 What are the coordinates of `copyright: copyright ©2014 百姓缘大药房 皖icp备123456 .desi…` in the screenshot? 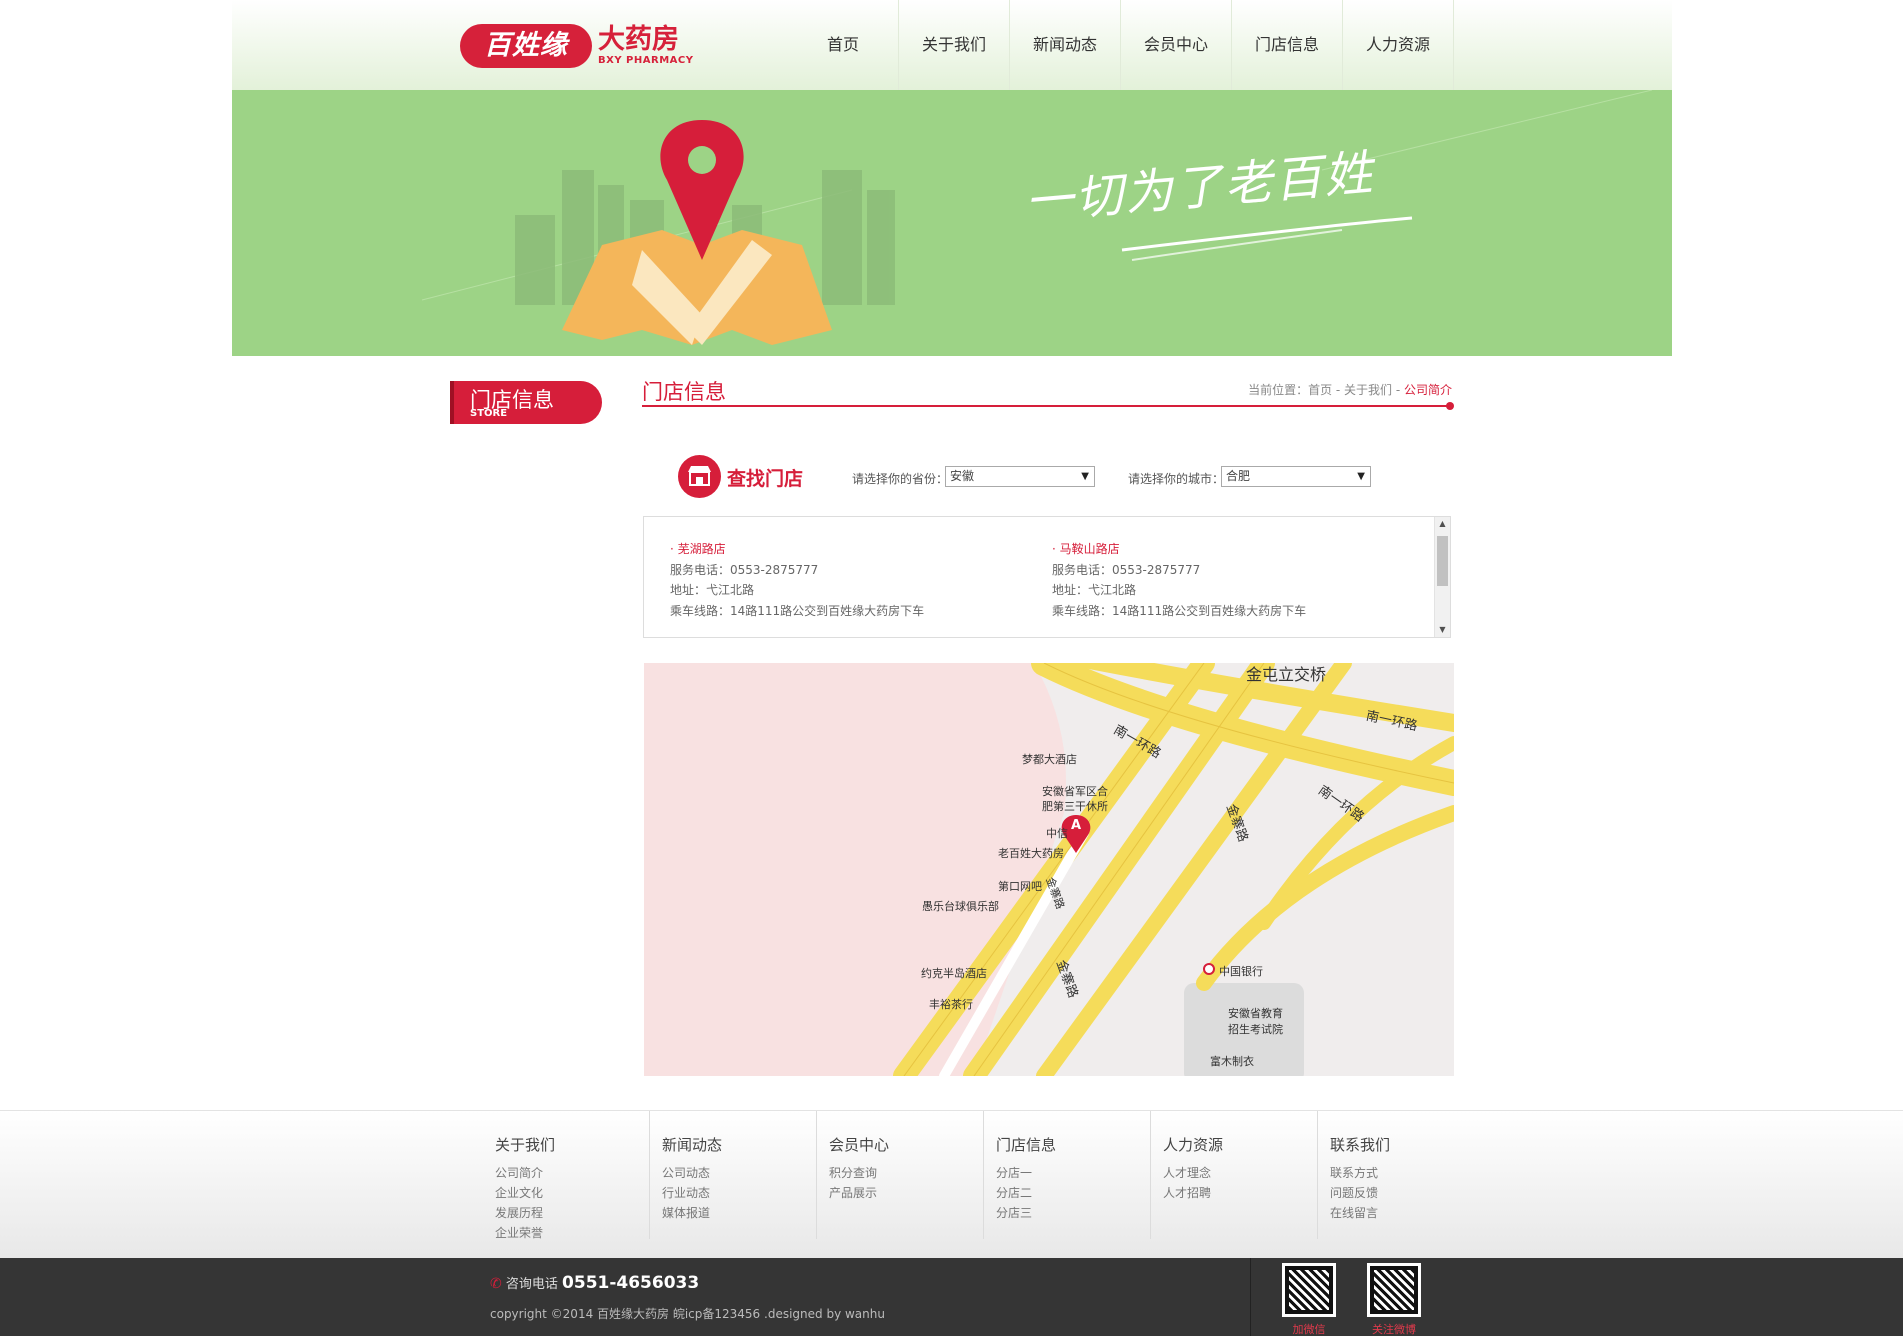 It's located at (687, 1314).